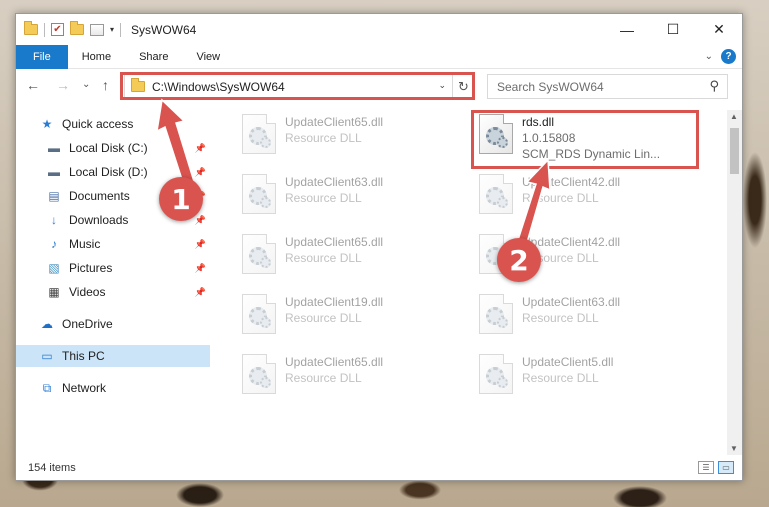 The width and height of the screenshot is (769, 507). What do you see at coordinates (534, 203) in the screenshot?
I see `arrow-2-icon` at bounding box center [534, 203].